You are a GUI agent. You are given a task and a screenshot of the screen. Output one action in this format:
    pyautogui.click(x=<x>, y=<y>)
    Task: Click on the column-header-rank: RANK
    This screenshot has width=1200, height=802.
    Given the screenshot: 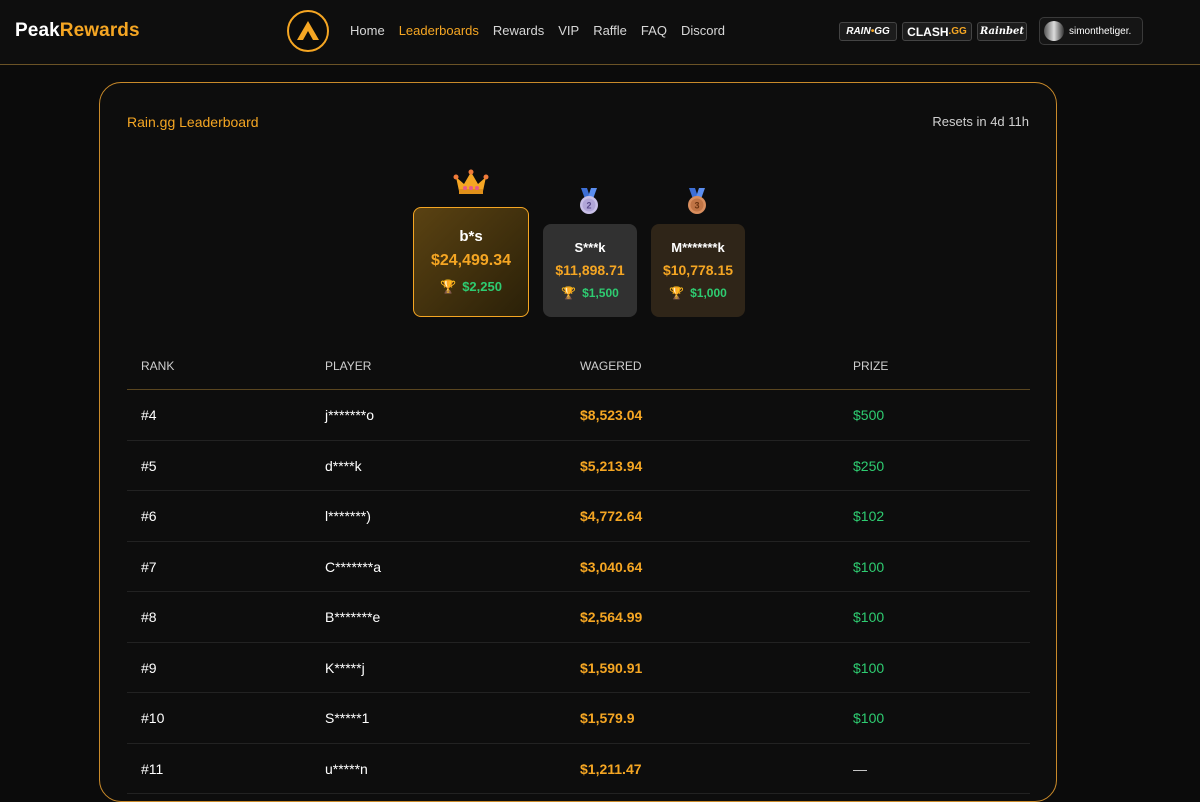 What is the action you would take?
    pyautogui.click(x=158, y=366)
    